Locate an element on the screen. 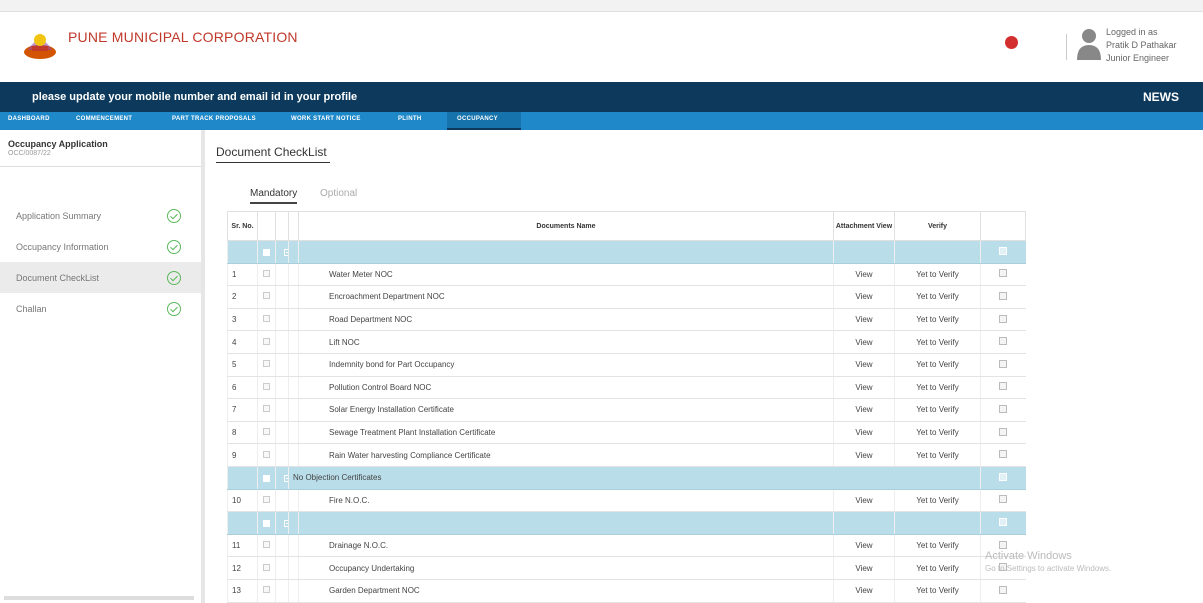  sidebar-item-document-checklist: Document CheckList is located at coordinates (100, 277).